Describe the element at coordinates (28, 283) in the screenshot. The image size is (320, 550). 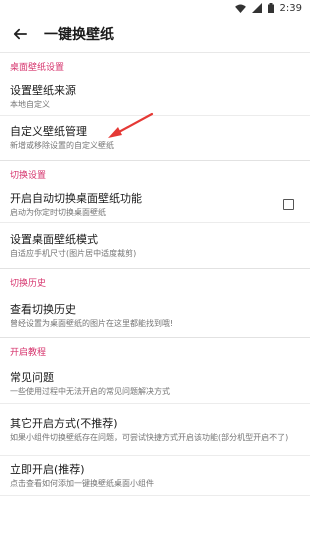
I see `section-header: 切换历史` at that location.